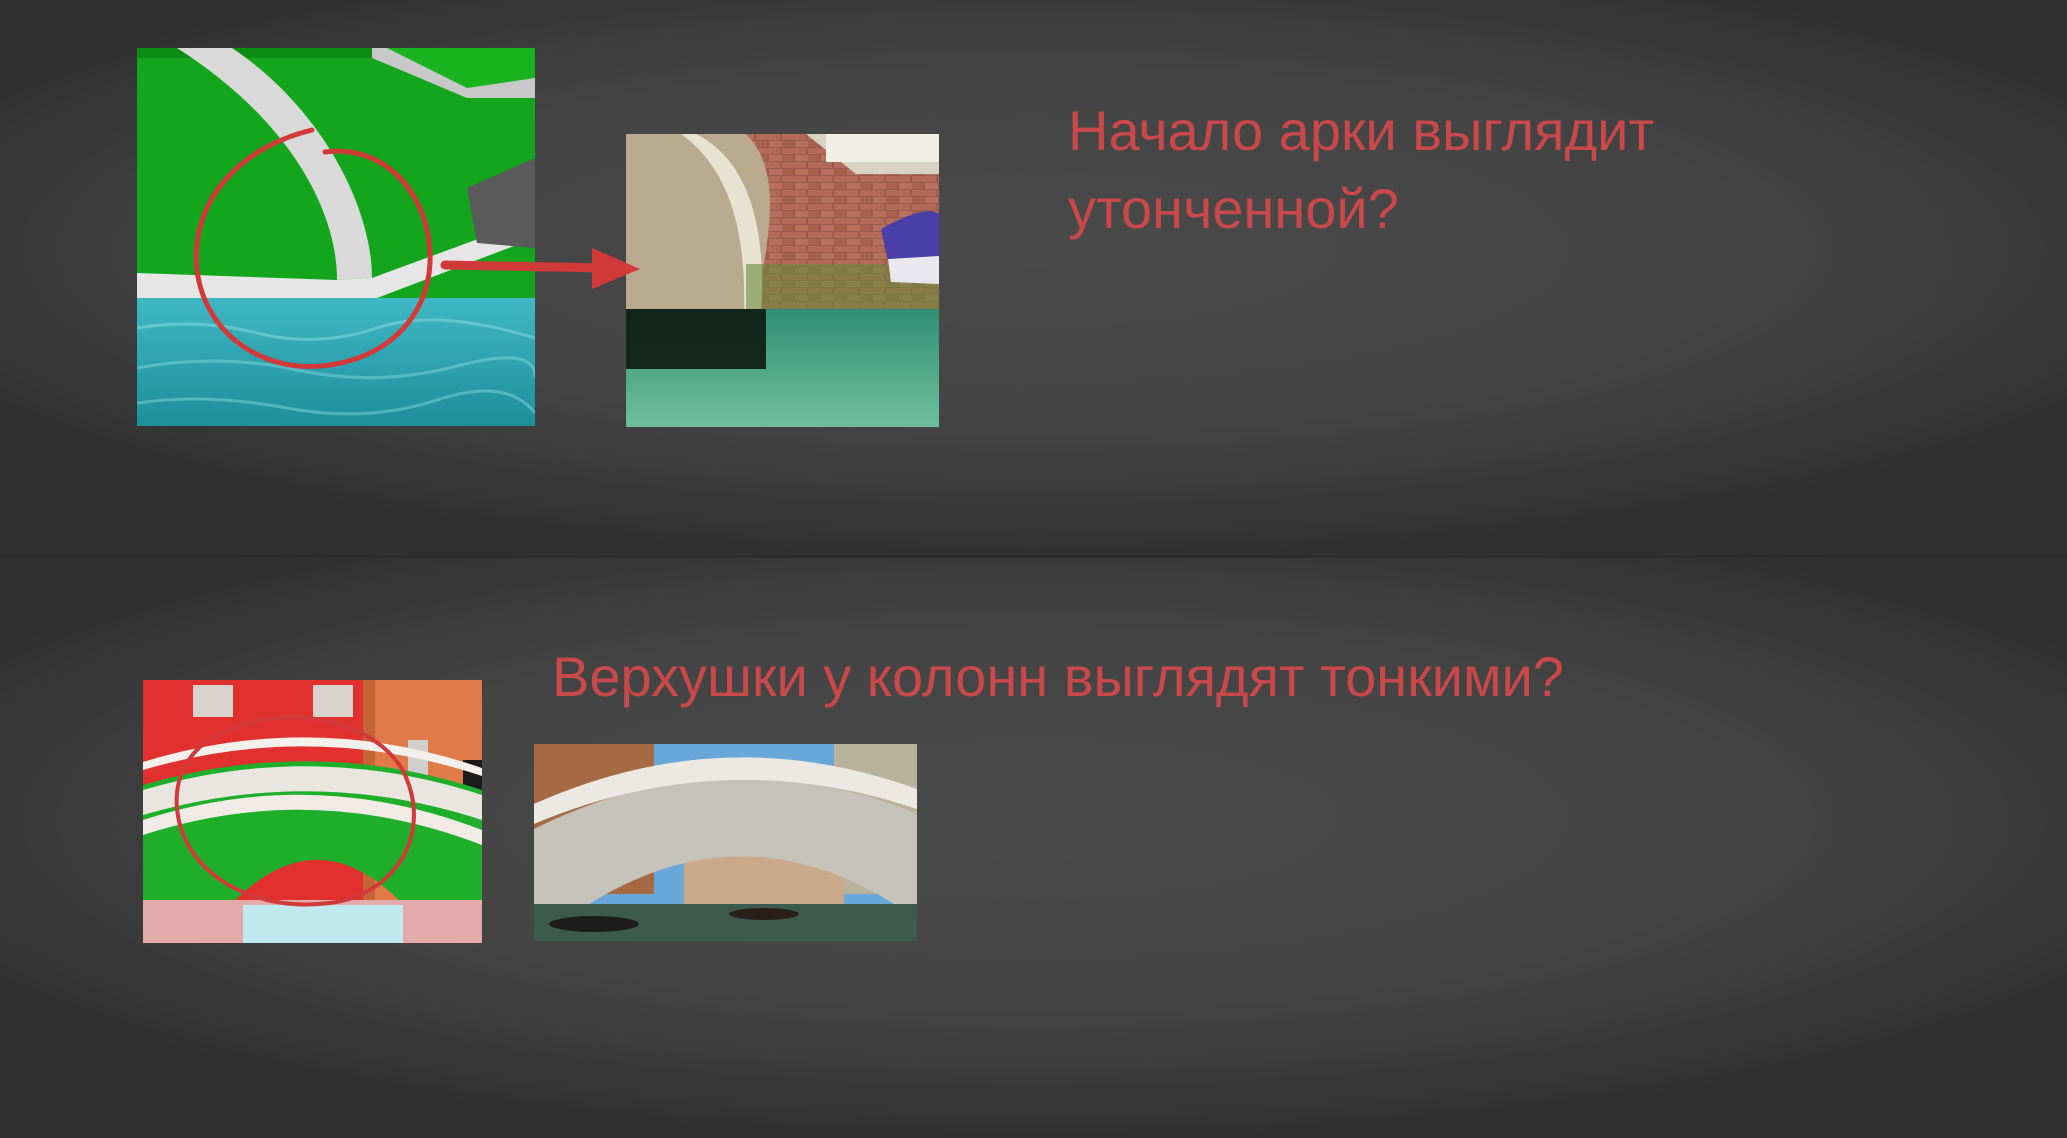 Image resolution: width=2067 pixels, height=1138 pixels. What do you see at coordinates (336, 237) in the screenshot?
I see `render-arch-image` at bounding box center [336, 237].